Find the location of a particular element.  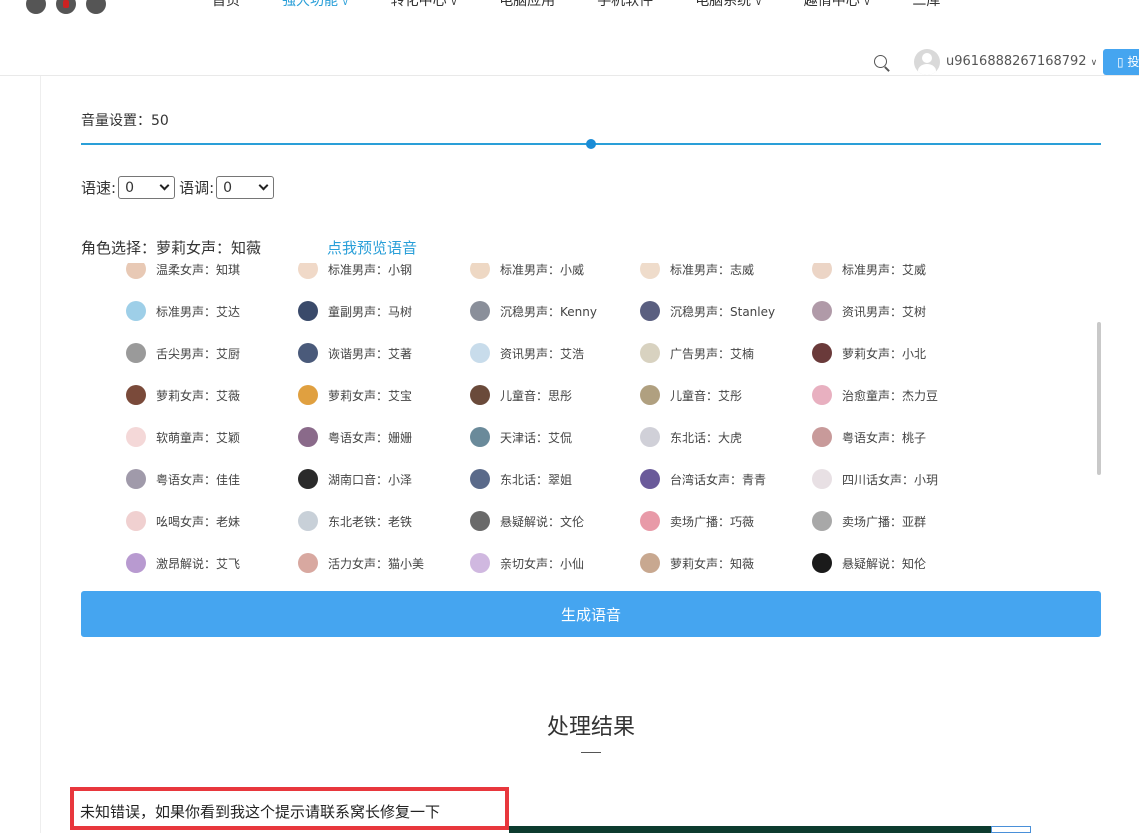

nav-item: 手机软件 is located at coordinates (625, 6).